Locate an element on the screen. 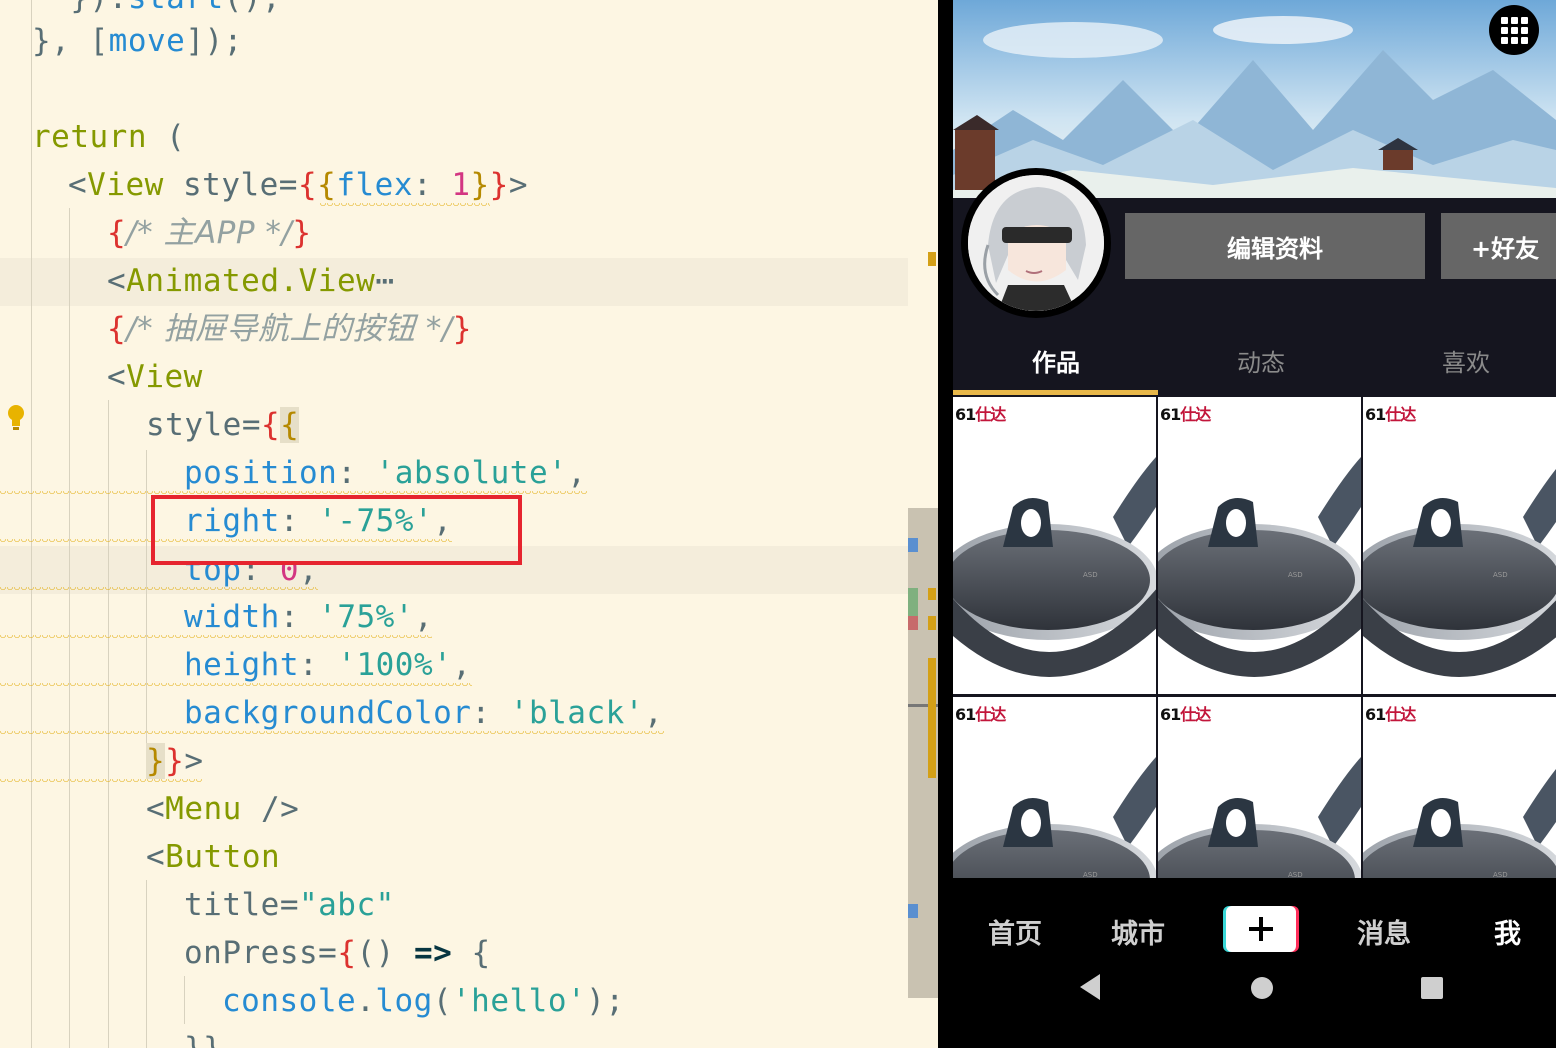 This screenshot has height=1048, width=1556. home-circle-icon is located at coordinates (1262, 988).